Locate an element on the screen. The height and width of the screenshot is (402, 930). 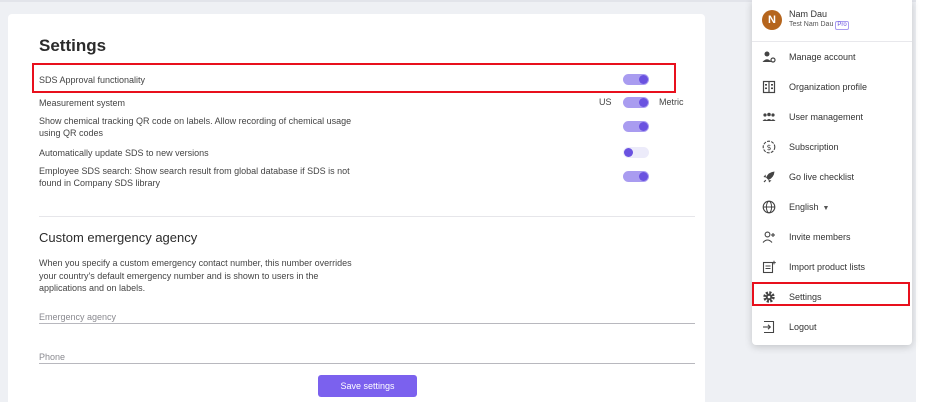
users-icon is located at coordinates (769, 117).